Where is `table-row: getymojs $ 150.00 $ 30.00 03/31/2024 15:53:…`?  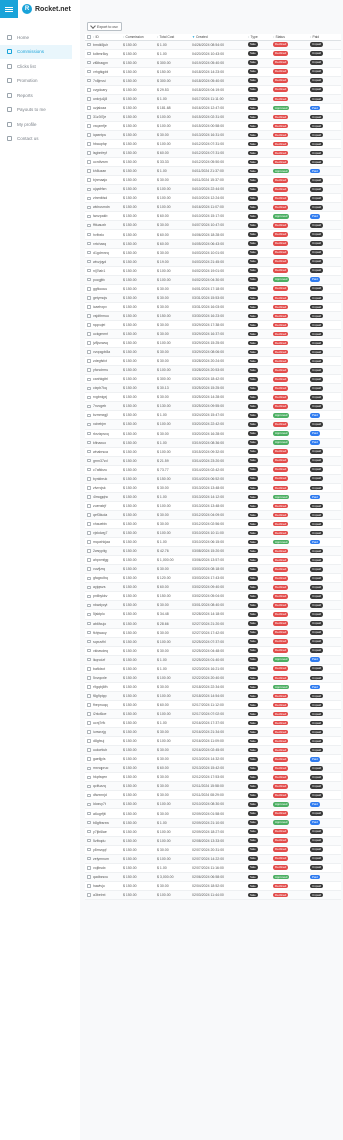
table-row: getymojs $ 150.00 $ 30.00 03/31/2024 15:53:… is located at coordinates (213, 298).